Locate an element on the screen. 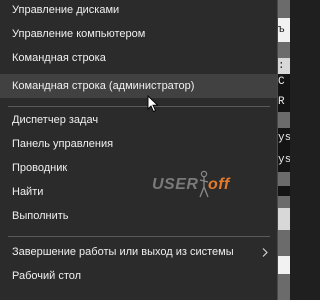 Image resolution: width=320 pixels, height=300 pixels. background-text: C is located at coordinates (284, 82).